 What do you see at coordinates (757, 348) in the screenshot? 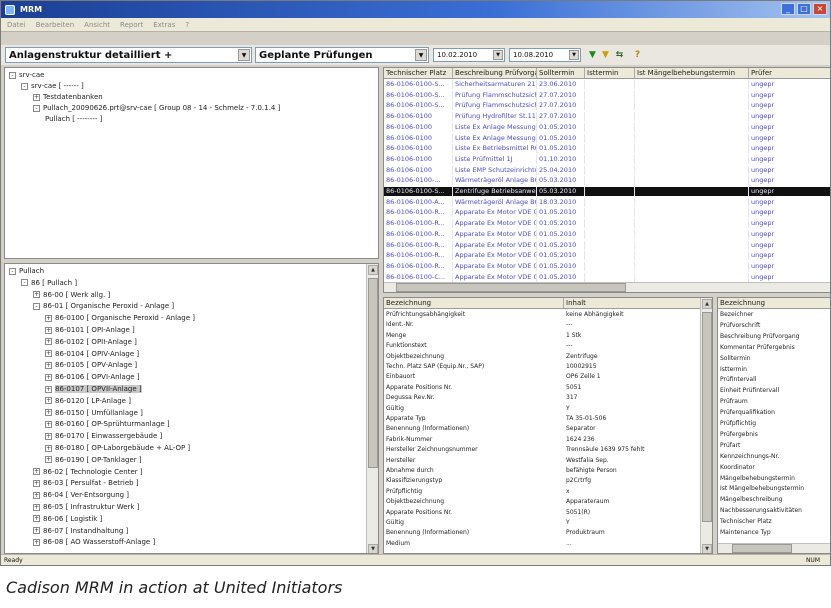
I see `field-list-item: Kommentar Prüfergebnis` at bounding box center [757, 348].